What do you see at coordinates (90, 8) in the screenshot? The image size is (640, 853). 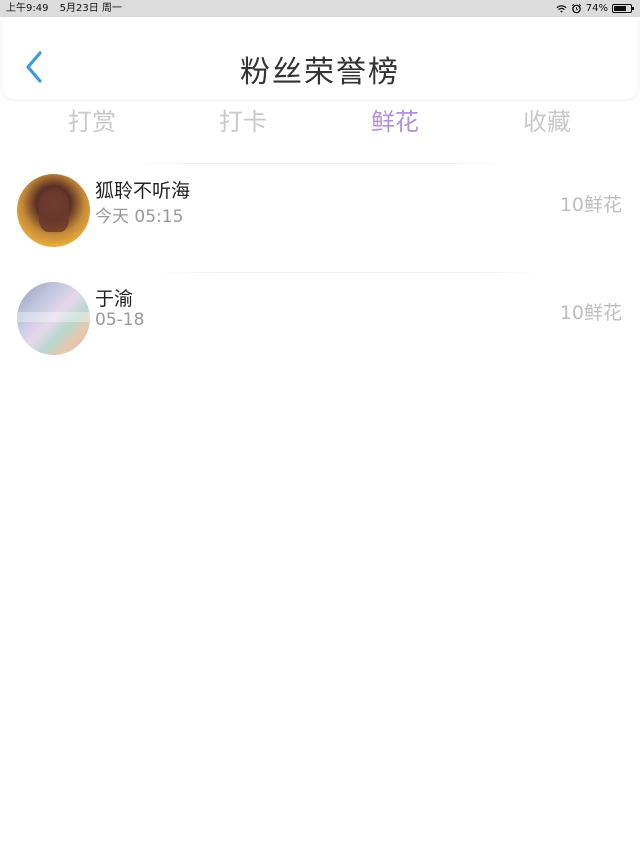 I see `status-date: 5月23日 周一` at bounding box center [90, 8].